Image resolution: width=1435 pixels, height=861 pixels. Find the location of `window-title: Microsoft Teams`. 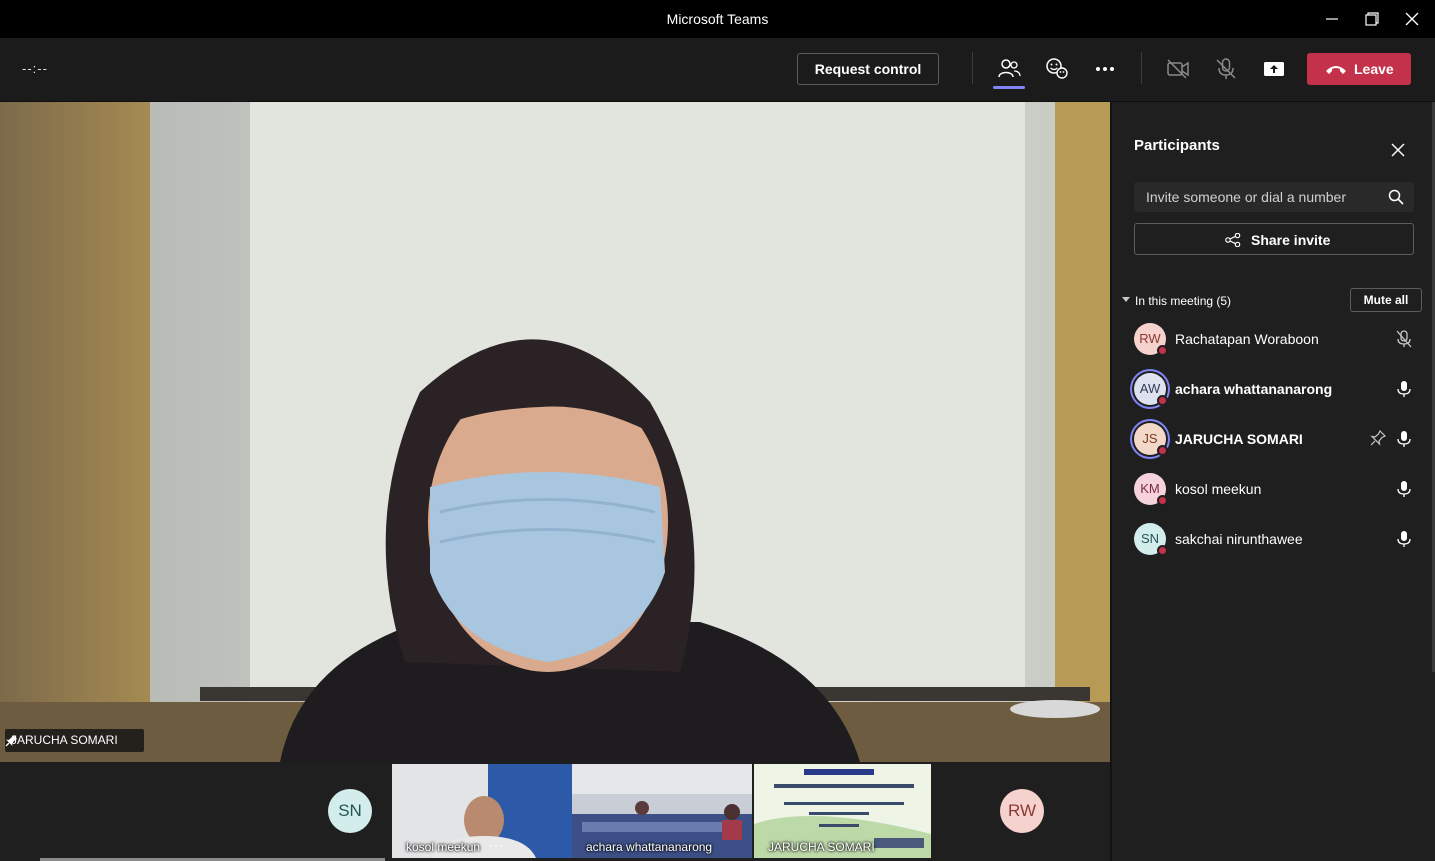

window-title: Microsoft Teams is located at coordinates (717, 19).